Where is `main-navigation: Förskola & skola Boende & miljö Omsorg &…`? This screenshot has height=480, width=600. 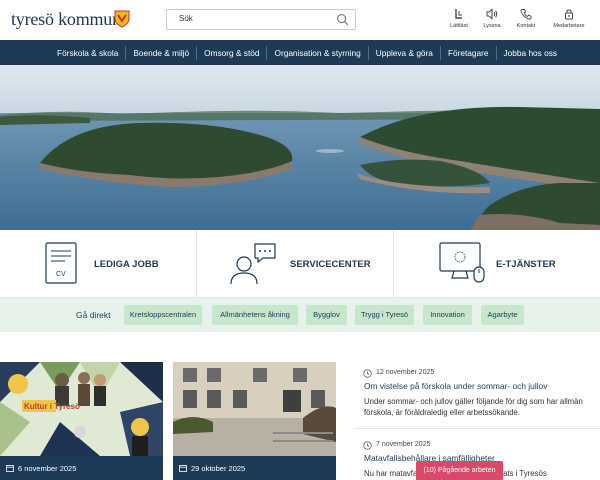
main-navigation: Förskola & skola Boende & miljö Omsorg &… is located at coordinates (300, 52).